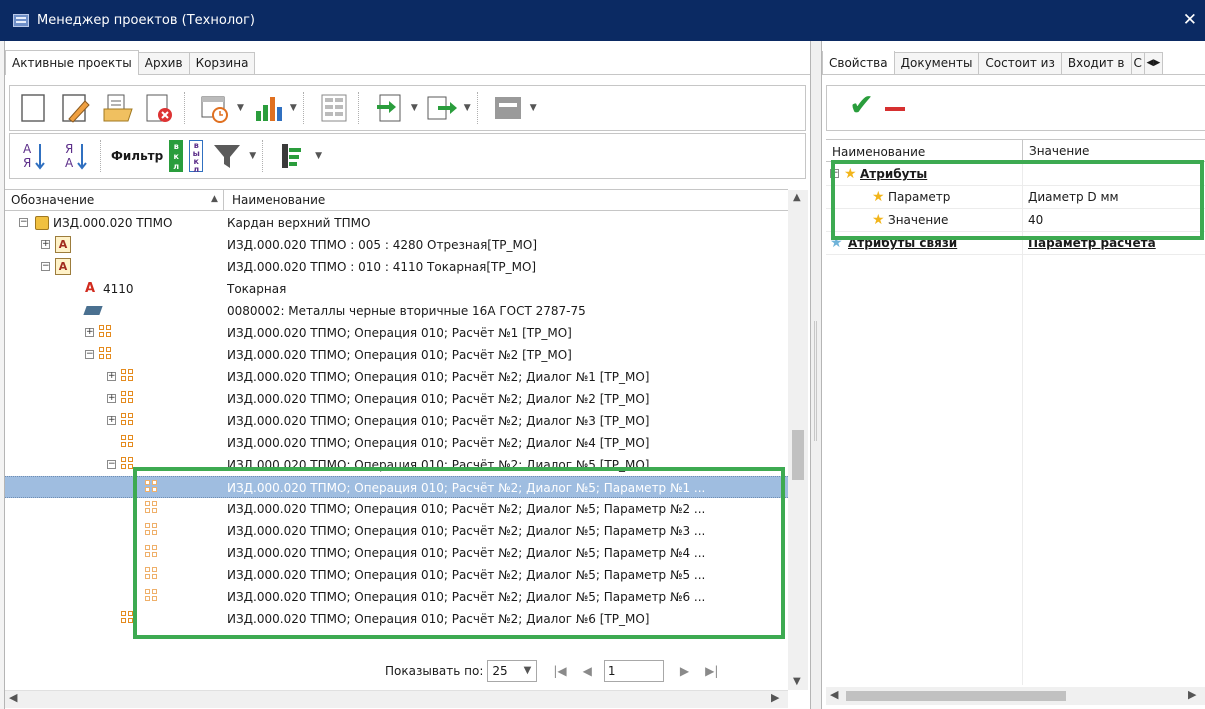 This screenshot has height=709, width=1205. What do you see at coordinates (1015, 174) in the screenshot?
I see `property-group-row: − ★ Атрибуты` at bounding box center [1015, 174].